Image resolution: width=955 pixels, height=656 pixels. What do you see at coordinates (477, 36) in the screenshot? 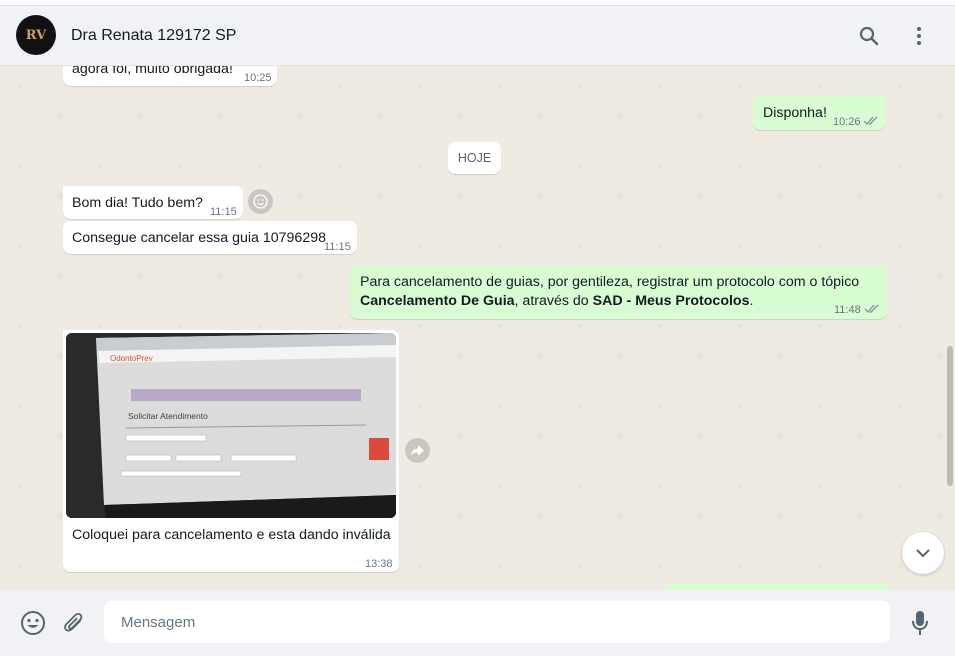
I see `chat-header: RV Dra Renata 129172 SP` at bounding box center [477, 36].